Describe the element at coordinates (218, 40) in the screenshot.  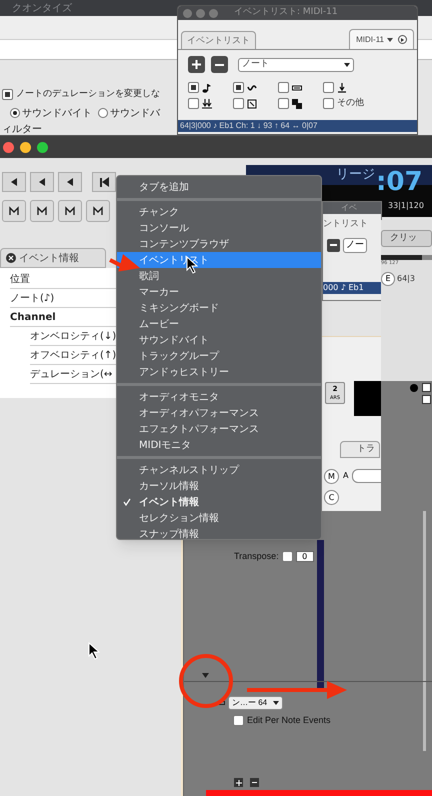
I see `panel-tab: イベントリスト` at that location.